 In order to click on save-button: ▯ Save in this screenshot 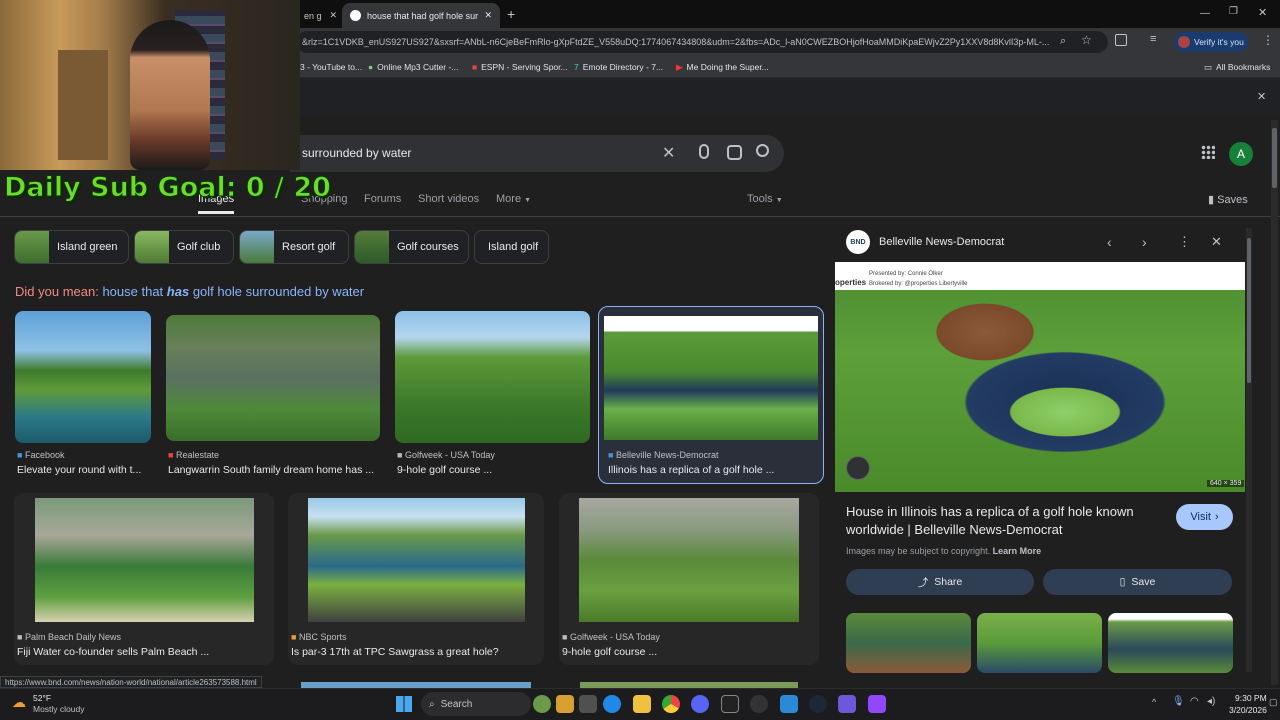, I will do `click(1137, 582)`.